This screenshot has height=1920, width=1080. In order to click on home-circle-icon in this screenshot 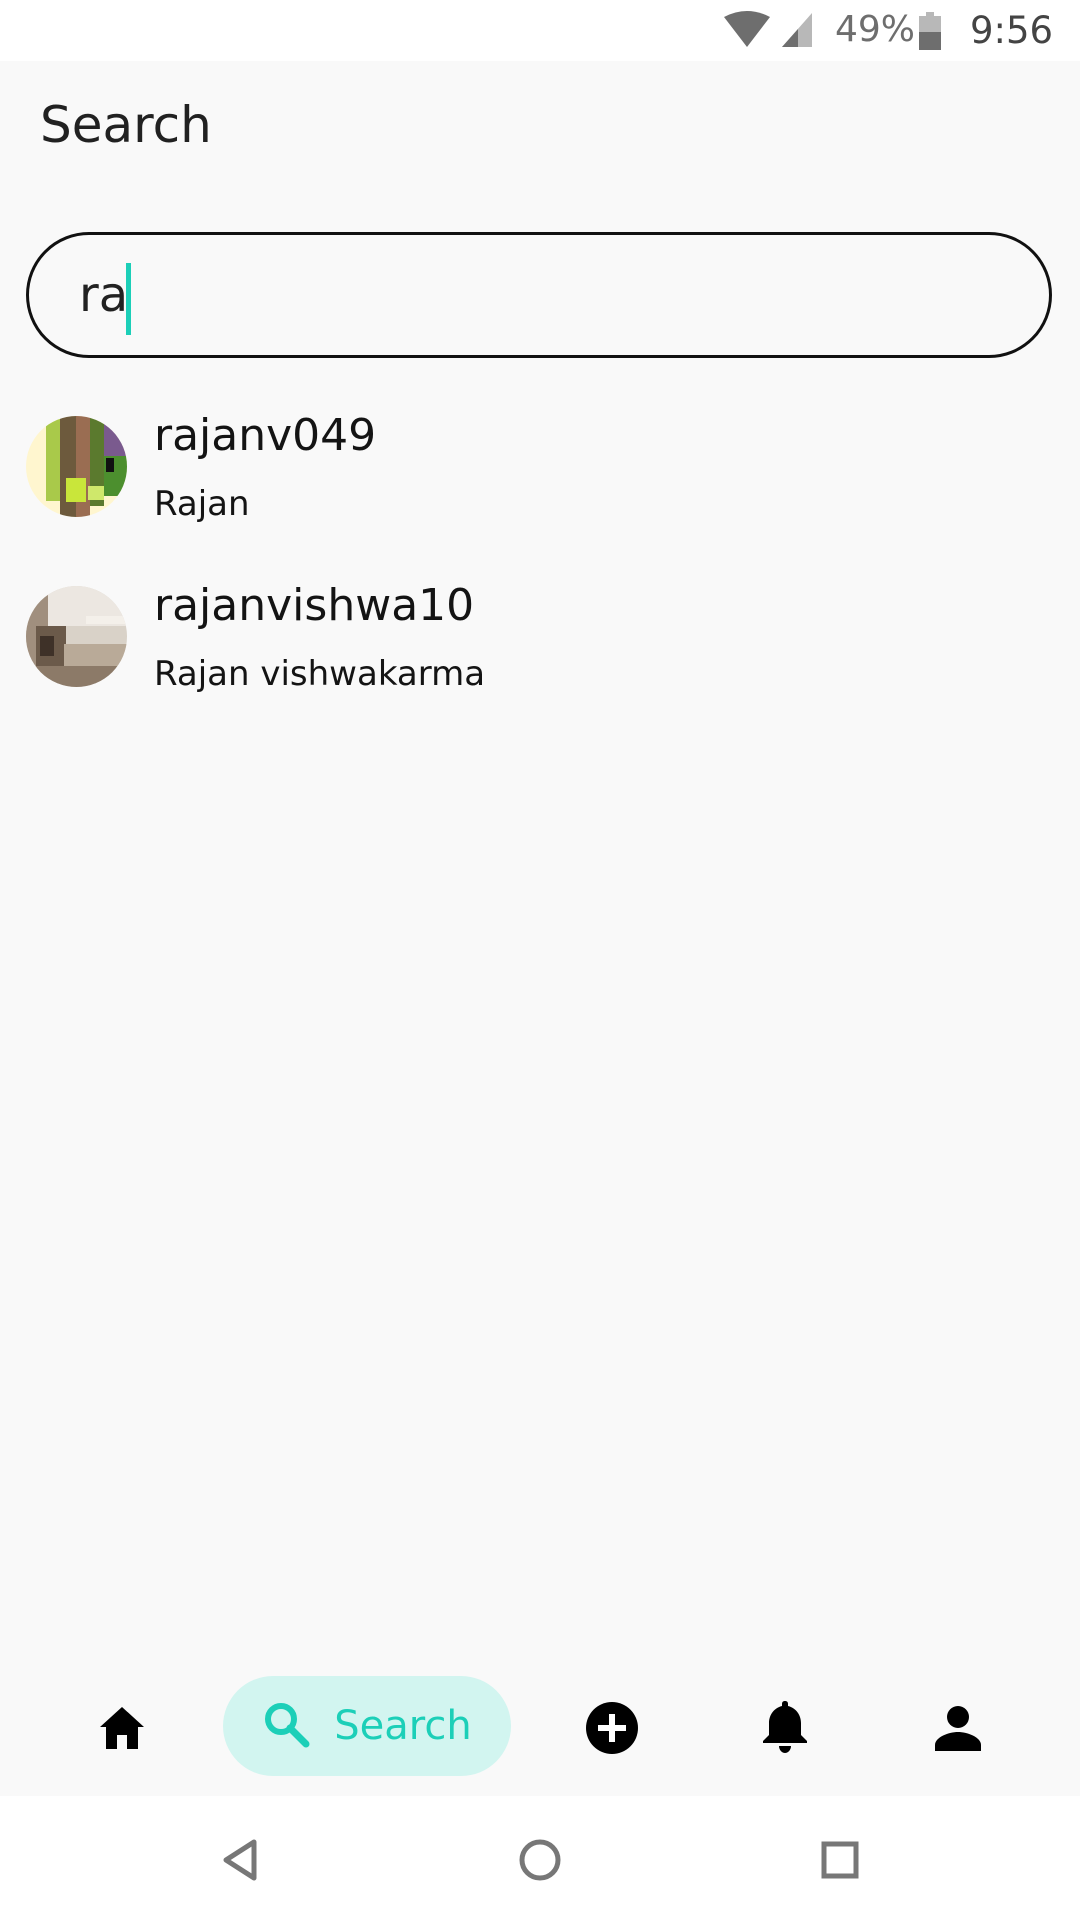, I will do `click(540, 1862)`.